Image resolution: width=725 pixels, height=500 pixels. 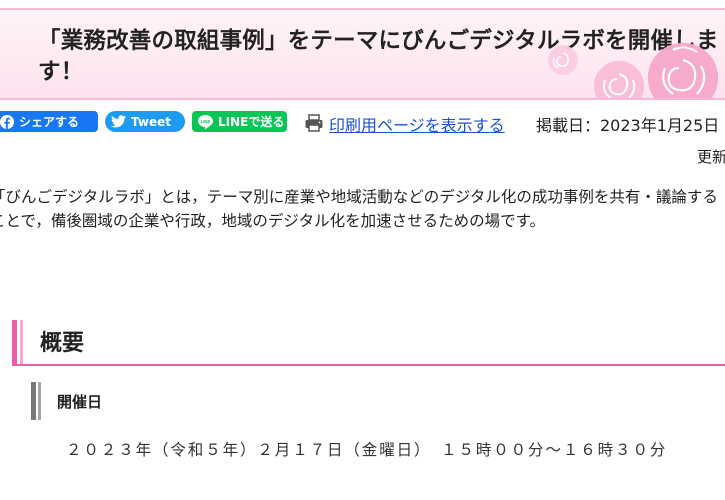 I want to click on line-chat-icon: LINE, so click(x=205, y=121).